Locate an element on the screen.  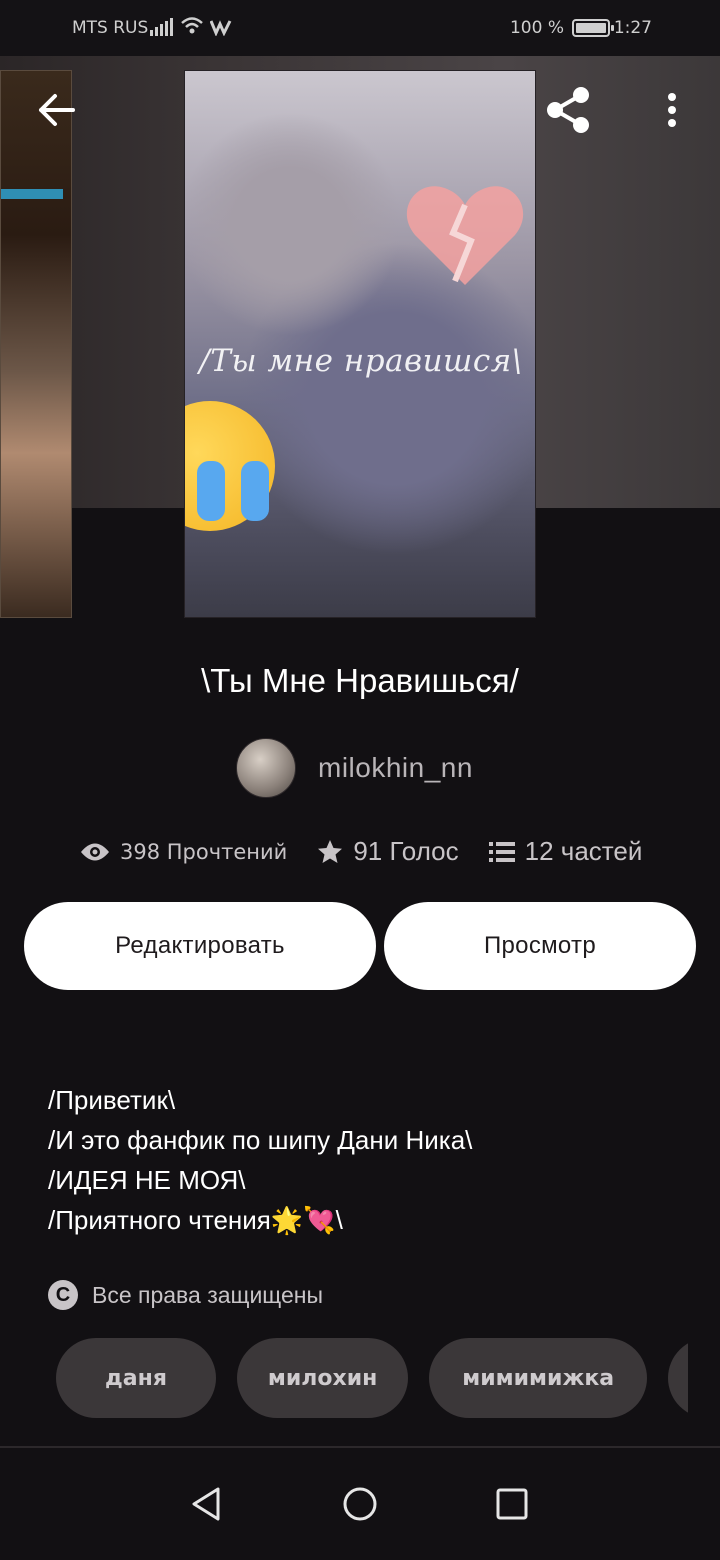
preview-button: Просмотр is located at coordinates (540, 946).